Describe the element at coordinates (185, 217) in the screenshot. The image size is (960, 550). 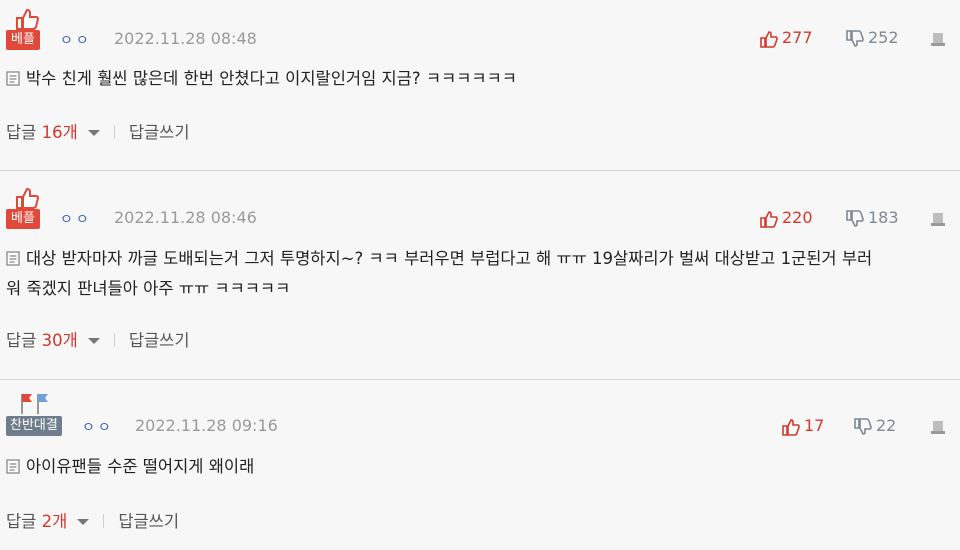
I see `comment-date: 2022.11.28 08:46` at that location.